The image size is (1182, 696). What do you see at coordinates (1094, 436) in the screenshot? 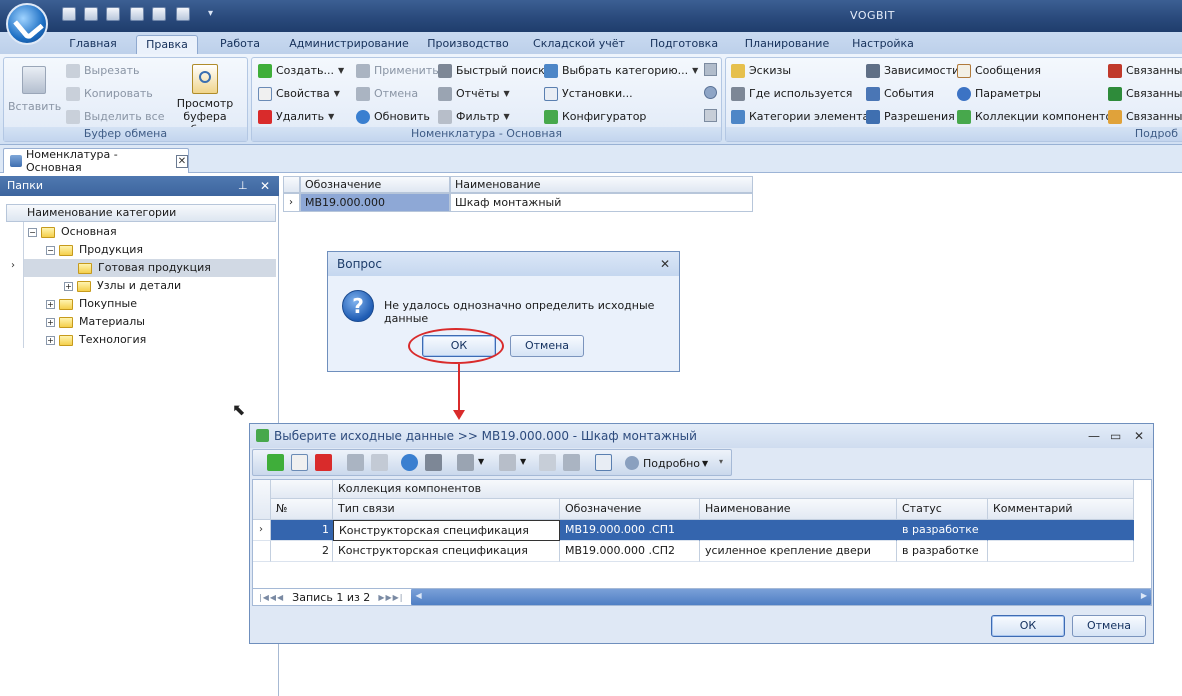
I see `minimize-icon: —` at bounding box center [1094, 436].